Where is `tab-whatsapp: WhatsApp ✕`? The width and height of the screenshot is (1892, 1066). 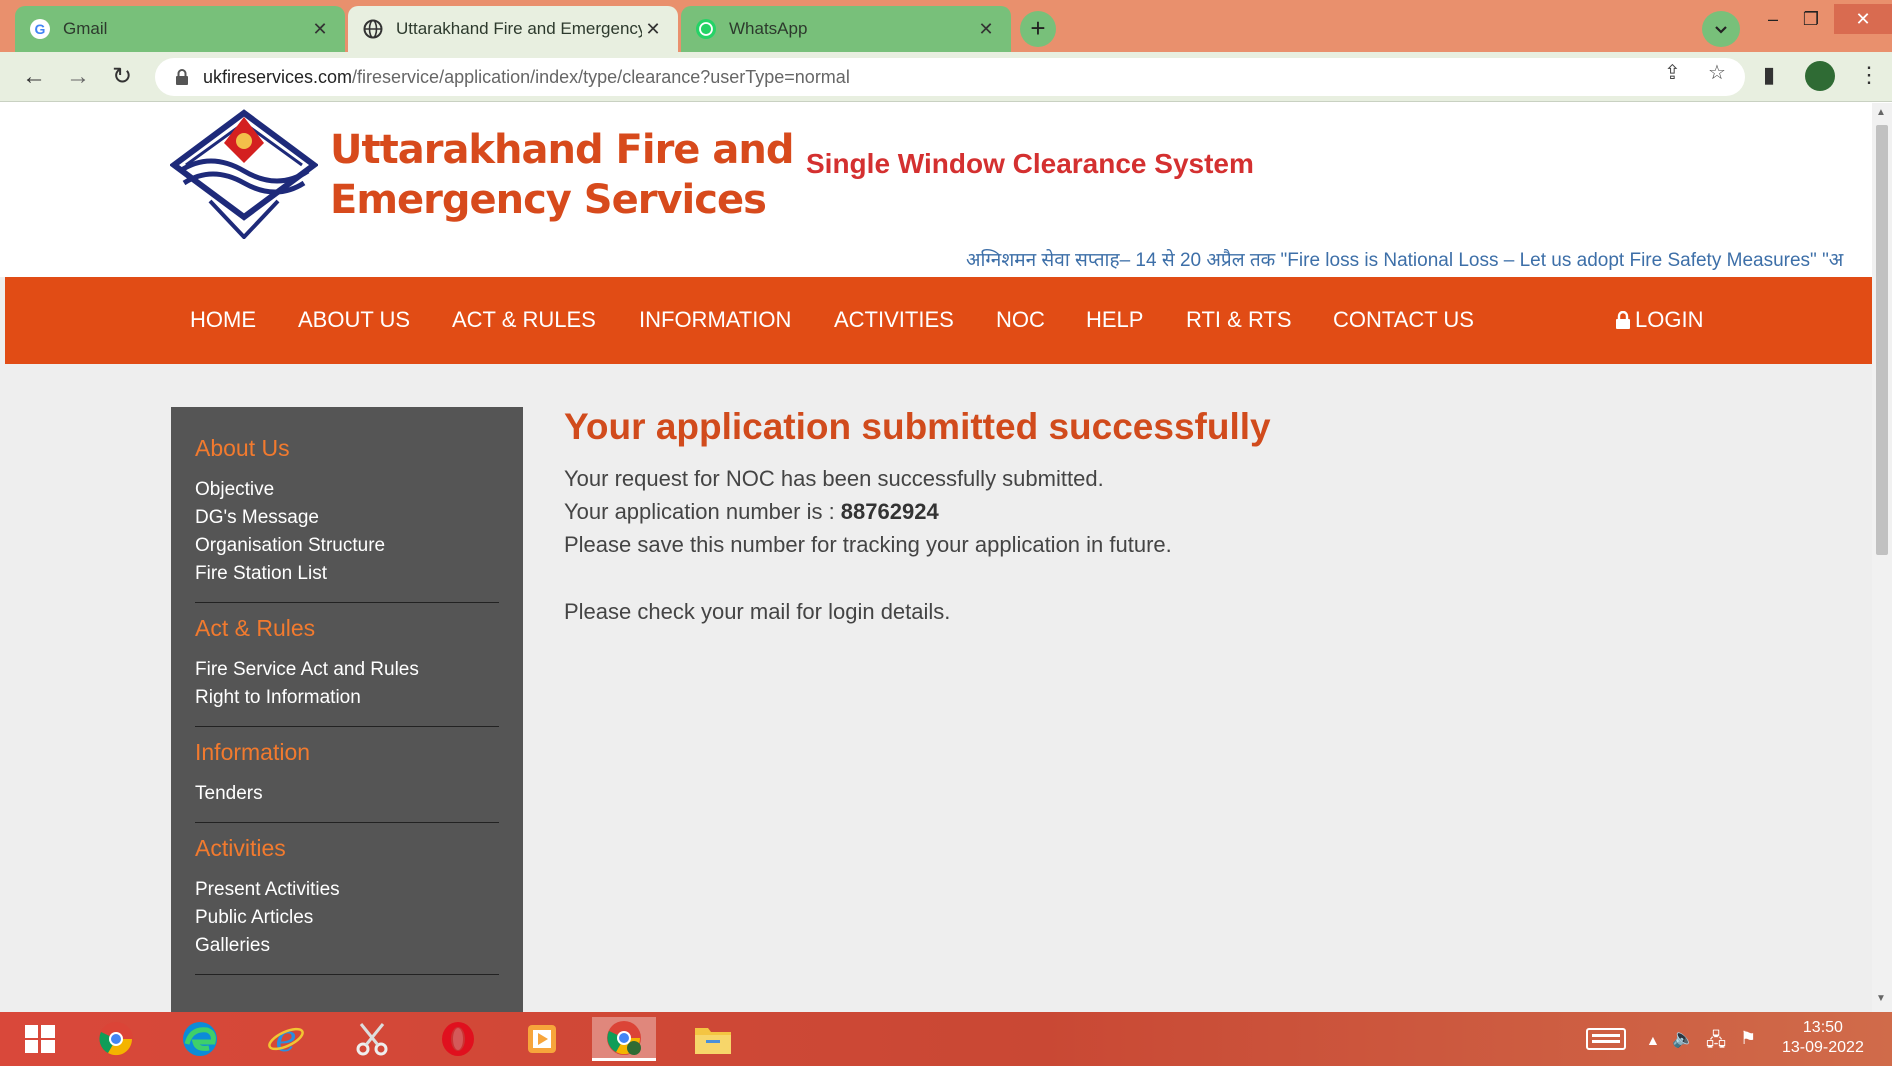 tab-whatsapp: WhatsApp ✕ is located at coordinates (846, 29).